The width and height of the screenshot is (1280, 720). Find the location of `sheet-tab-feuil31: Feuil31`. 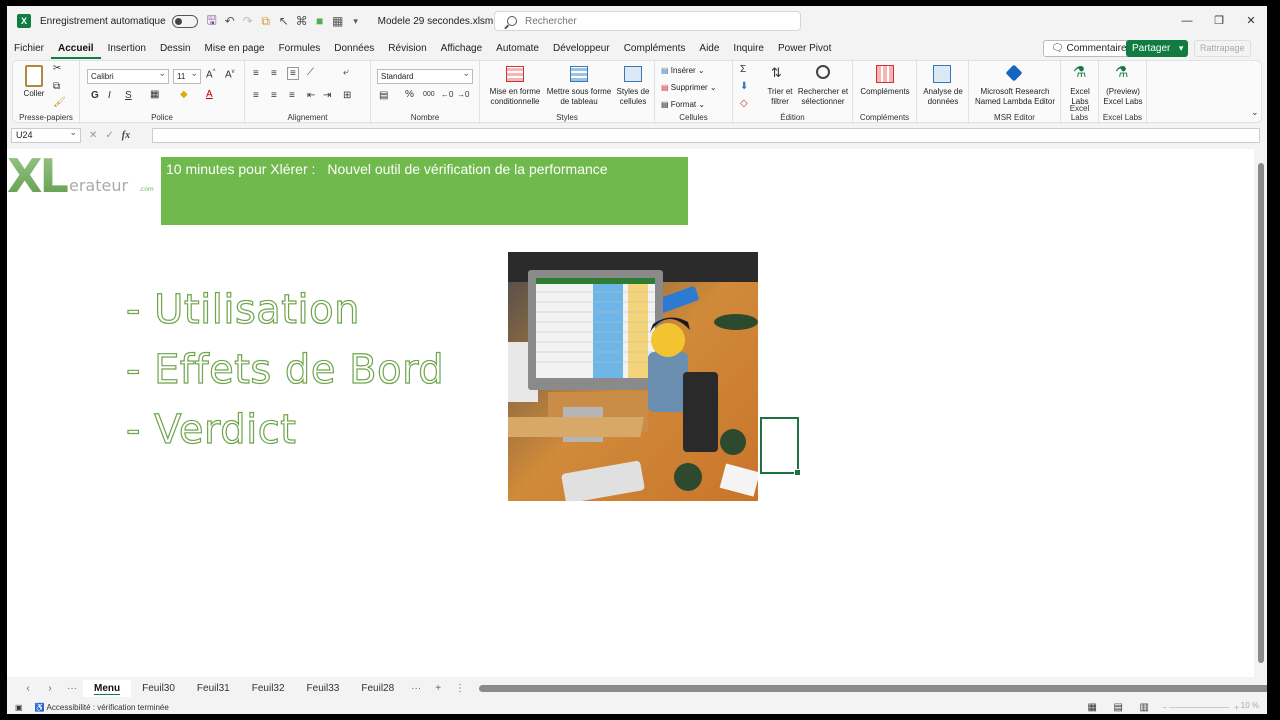

sheet-tab-feuil31: Feuil31 is located at coordinates (213, 688).